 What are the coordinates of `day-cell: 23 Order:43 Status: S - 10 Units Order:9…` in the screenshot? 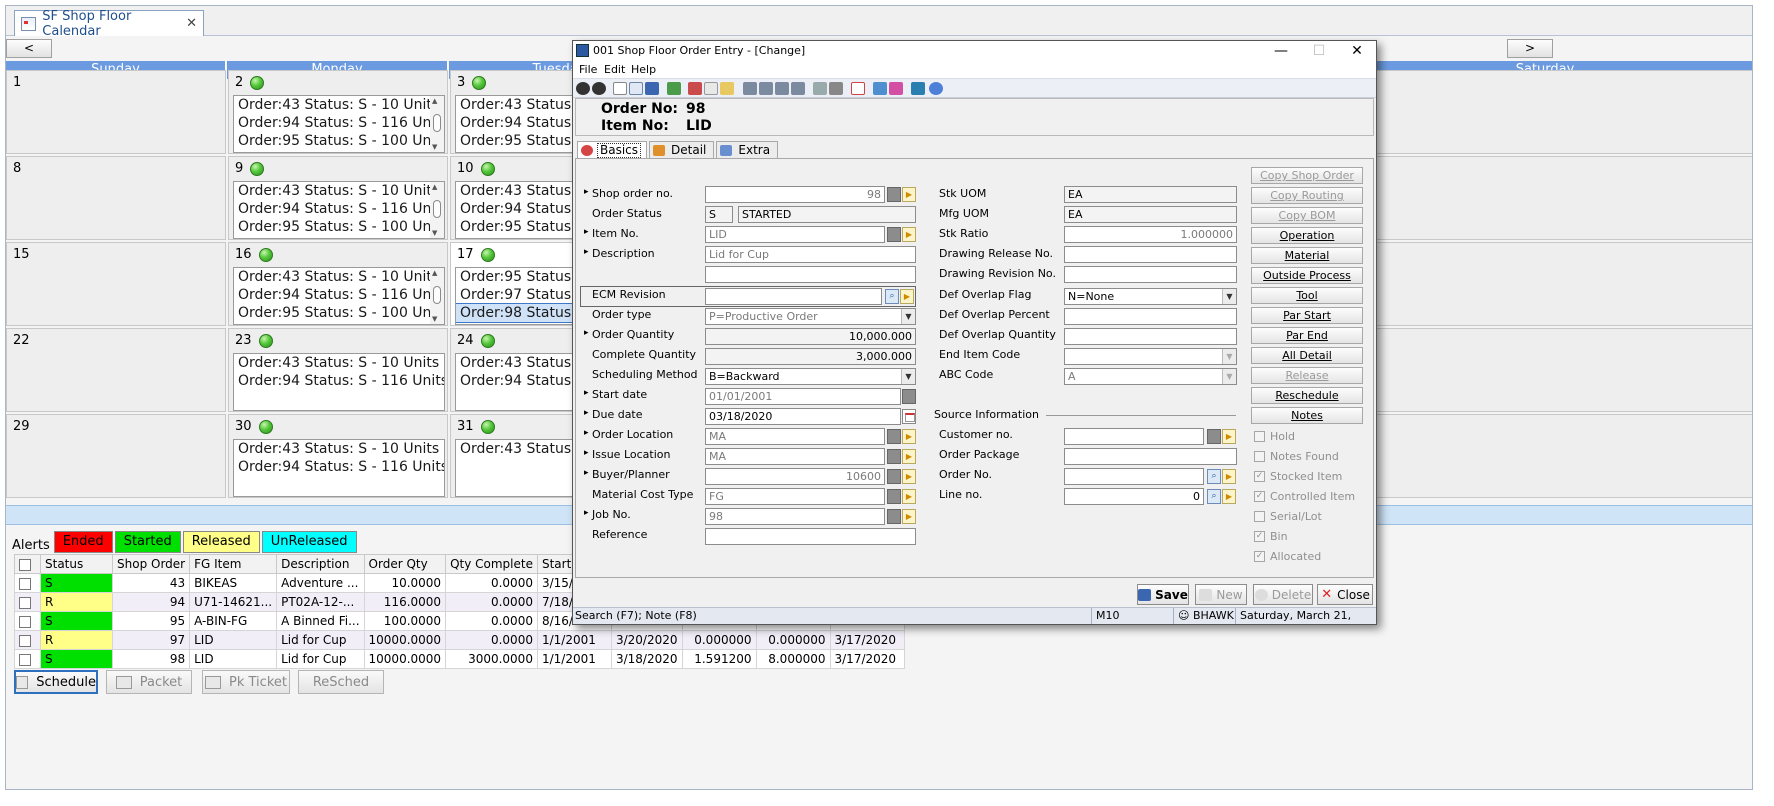 It's located at (338, 370).